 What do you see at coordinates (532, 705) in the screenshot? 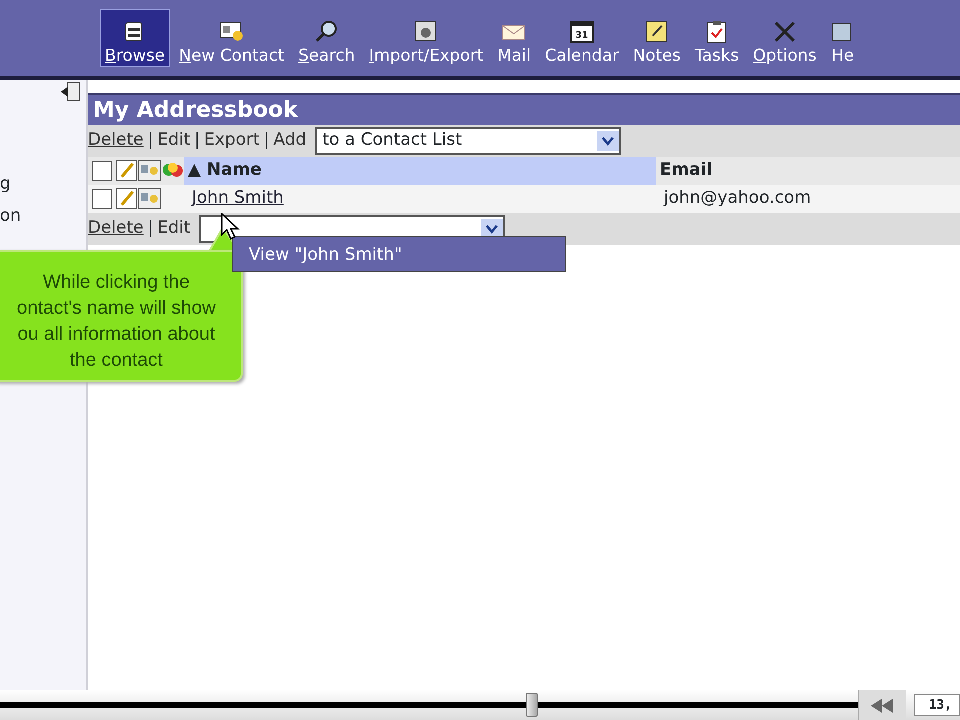
I see `seek-thumb` at bounding box center [532, 705].